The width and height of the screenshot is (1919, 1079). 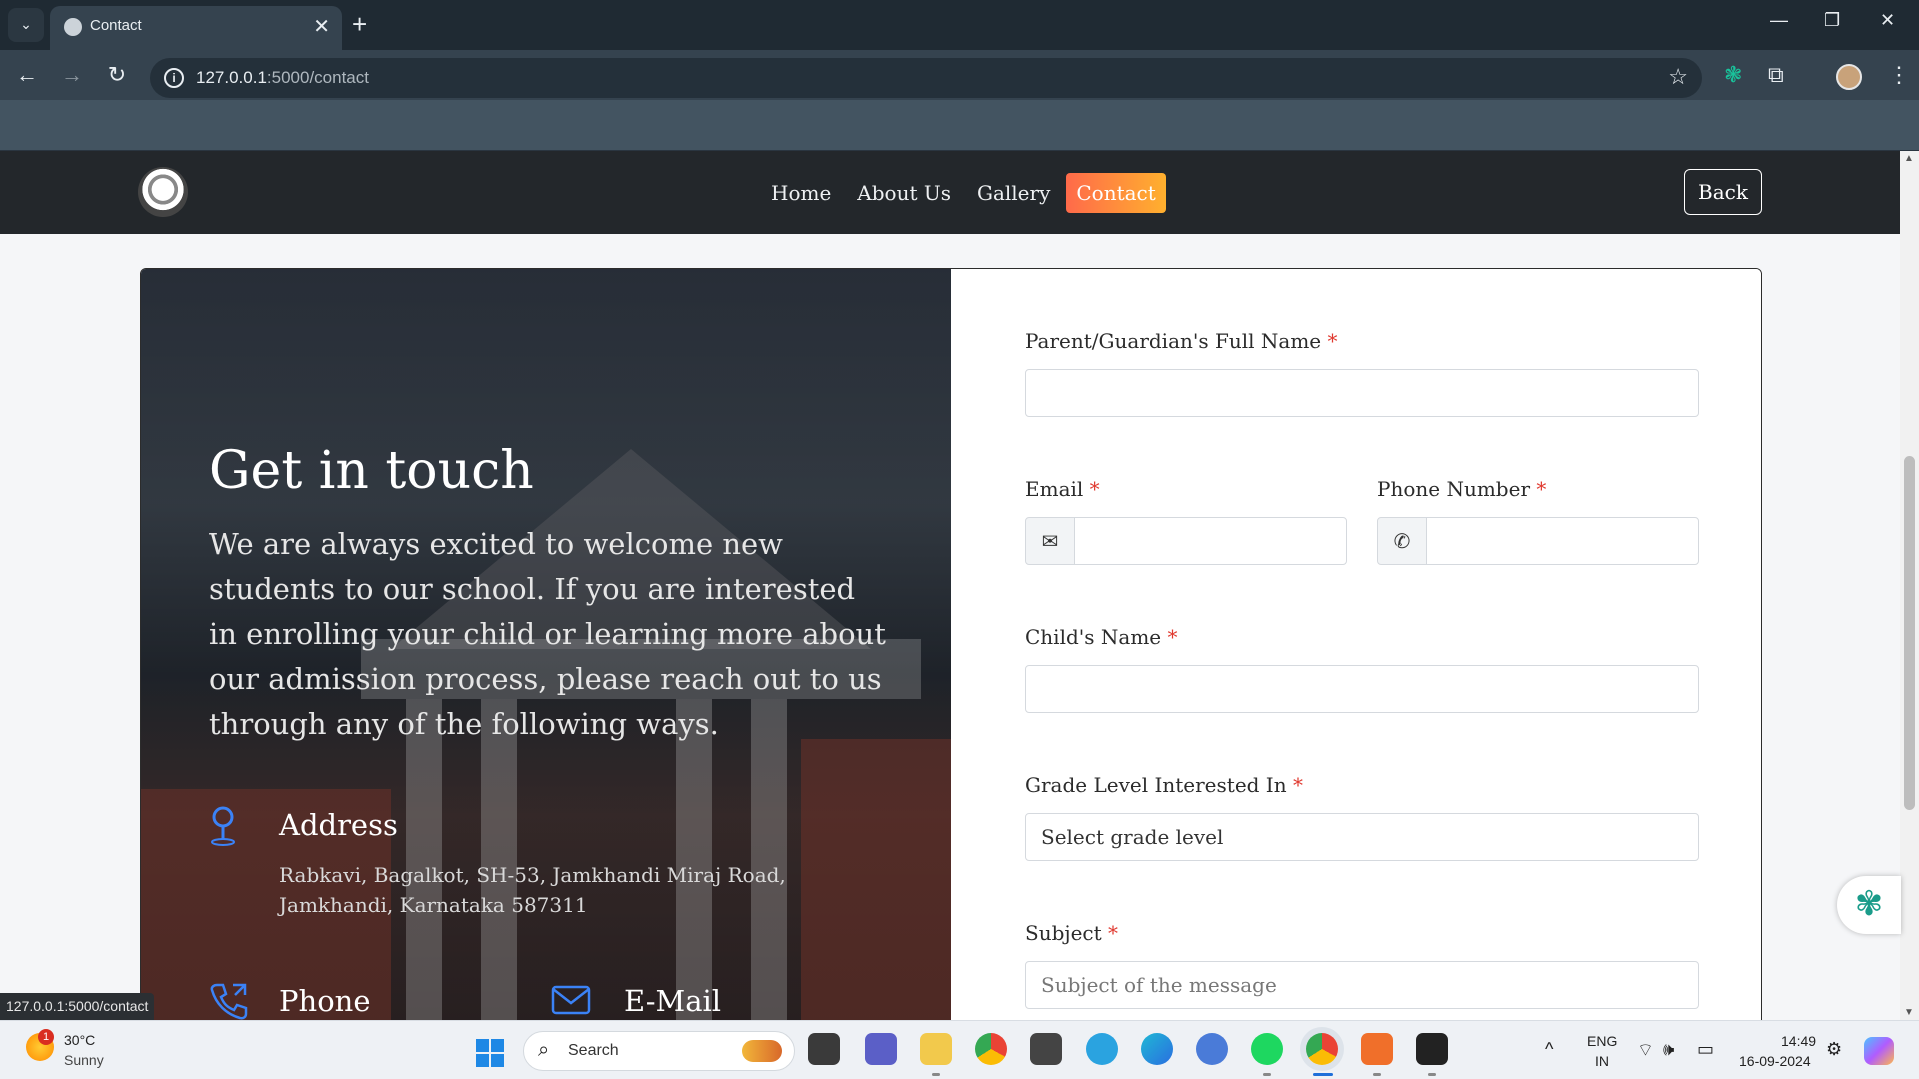 What do you see at coordinates (1705, 1049) in the screenshot?
I see `battery-icon: ▭` at bounding box center [1705, 1049].